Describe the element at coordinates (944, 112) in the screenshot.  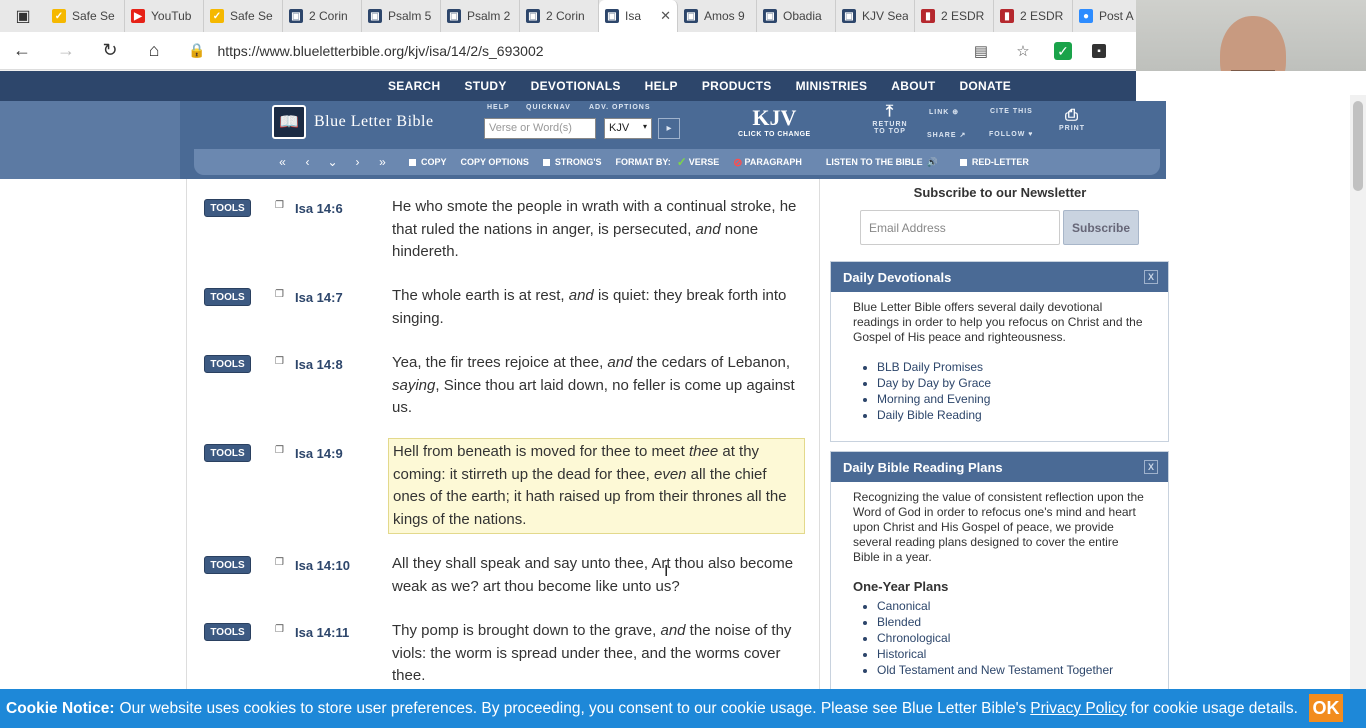
I see `link-button: LINK ⊕` at that location.